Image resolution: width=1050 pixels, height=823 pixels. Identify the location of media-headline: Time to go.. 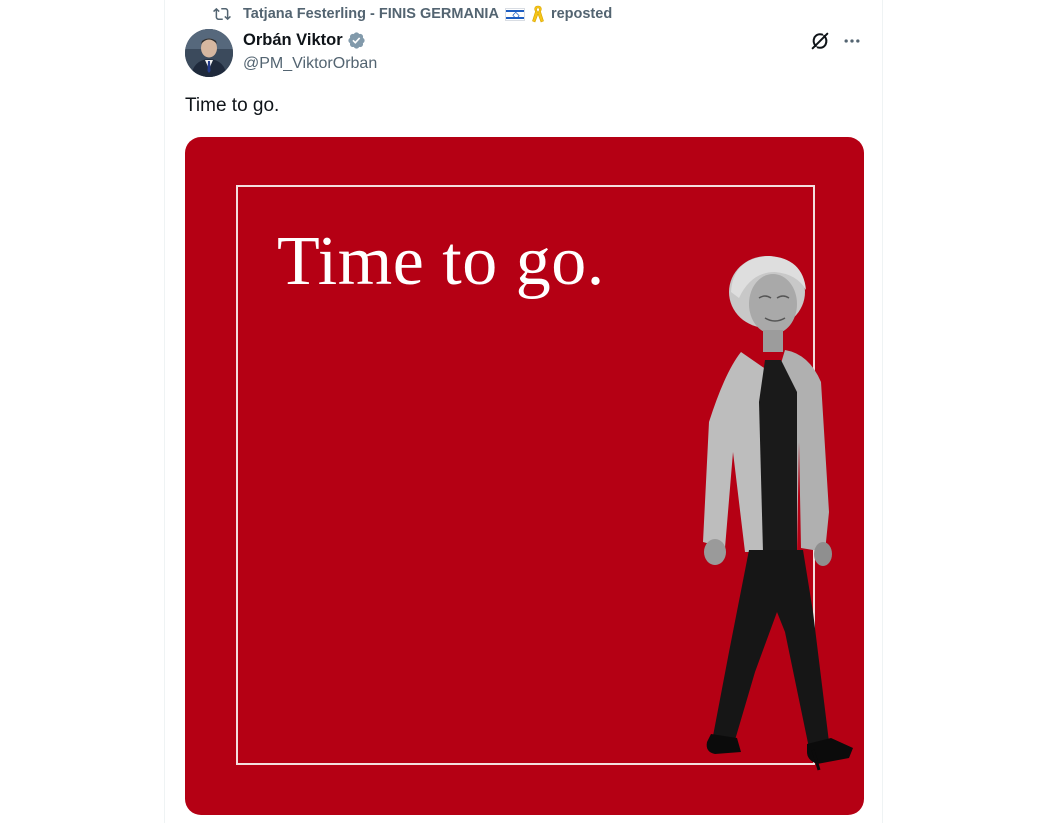
(441, 261).